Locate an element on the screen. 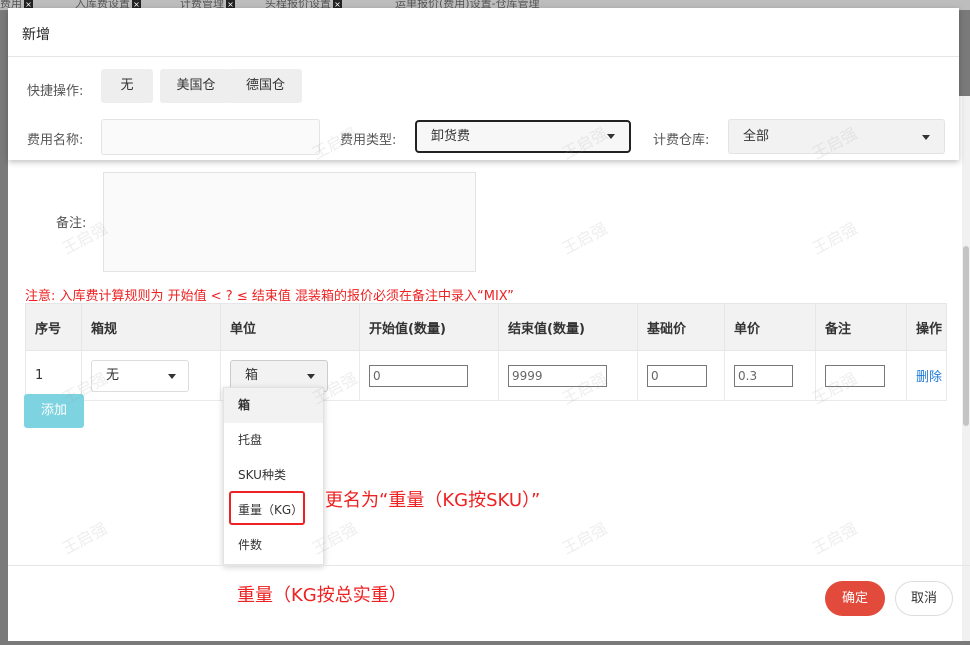 Image resolution: width=970 pixels, height=645 pixels. warehouse-select: 全部 is located at coordinates (836, 136).